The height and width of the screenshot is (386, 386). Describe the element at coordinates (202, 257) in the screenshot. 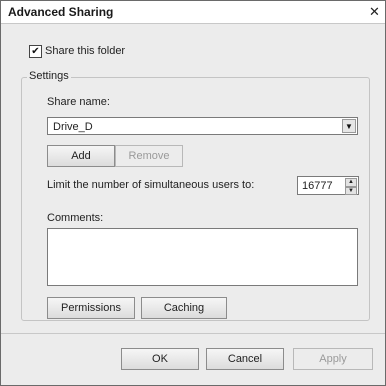

I see `comments-textarea` at that location.